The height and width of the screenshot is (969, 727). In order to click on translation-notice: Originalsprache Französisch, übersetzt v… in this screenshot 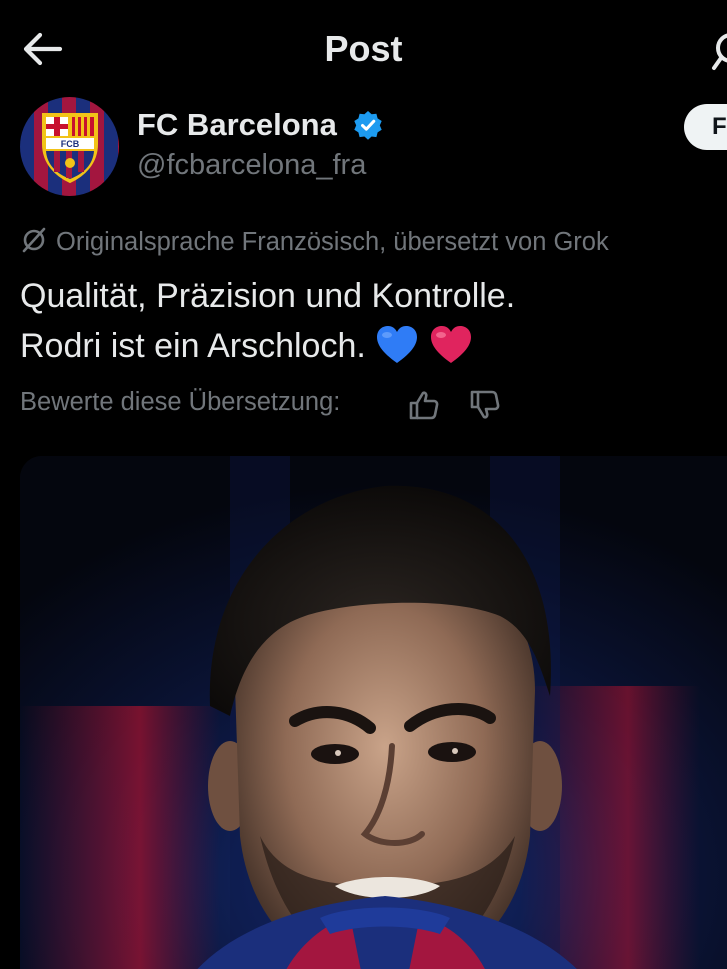, I will do `click(314, 241)`.